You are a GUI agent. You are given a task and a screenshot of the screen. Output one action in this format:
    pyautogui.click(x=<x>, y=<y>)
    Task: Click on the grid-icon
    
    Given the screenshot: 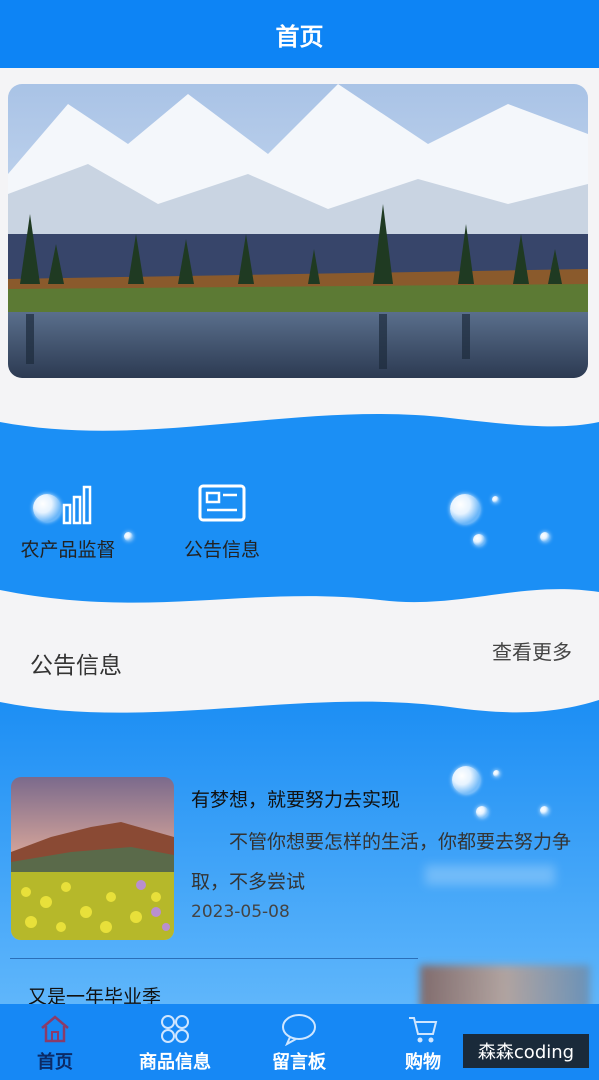 What is the action you would take?
    pyautogui.click(x=175, y=1029)
    